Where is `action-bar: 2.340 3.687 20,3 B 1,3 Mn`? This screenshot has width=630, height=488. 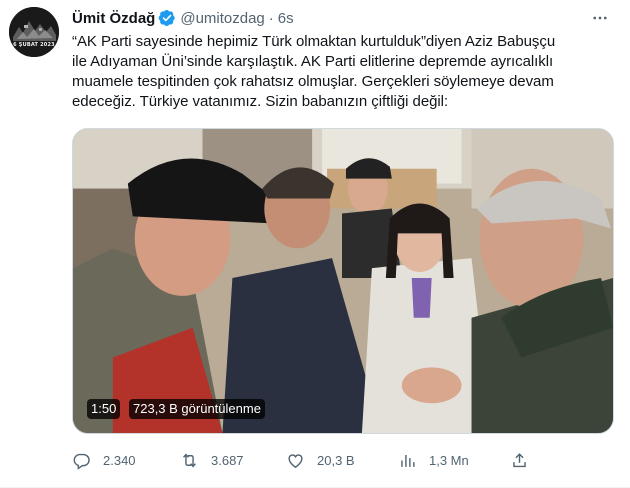 action-bar: 2.340 3.687 20,3 B 1,3 Mn is located at coordinates (302, 460).